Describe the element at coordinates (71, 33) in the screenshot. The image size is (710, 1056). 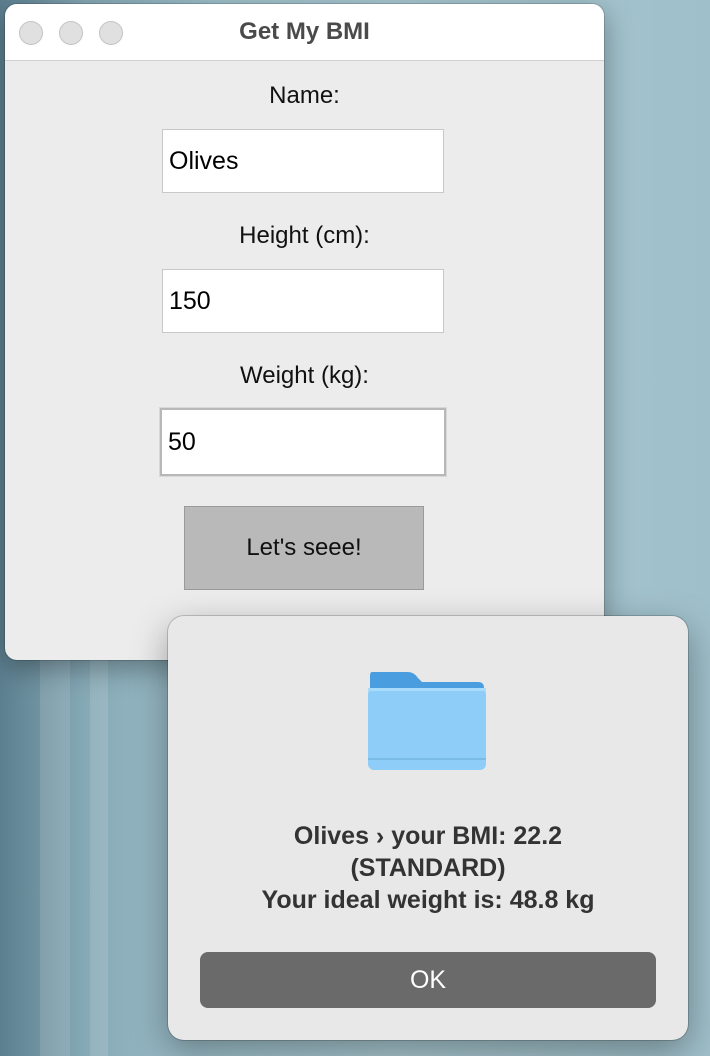
I see `minimize-window-button` at that location.